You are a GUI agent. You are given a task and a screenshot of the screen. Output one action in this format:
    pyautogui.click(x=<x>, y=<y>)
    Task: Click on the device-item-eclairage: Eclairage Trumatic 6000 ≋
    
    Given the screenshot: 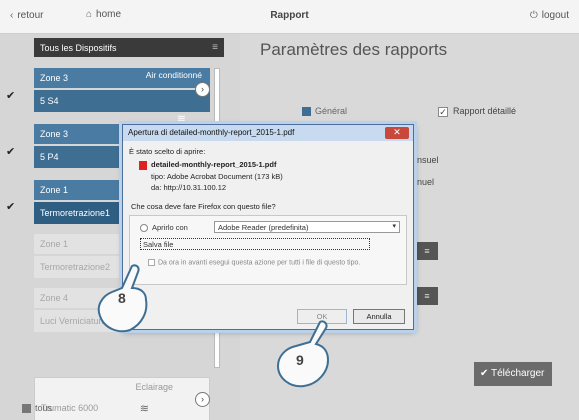 What is the action you would take?
    pyautogui.click(x=122, y=398)
    